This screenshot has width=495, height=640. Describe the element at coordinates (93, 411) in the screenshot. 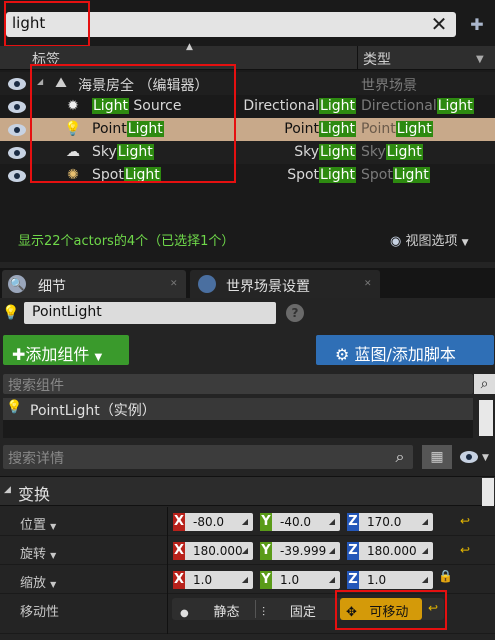

I see `component-root-label: PointLight（实例）` at that location.